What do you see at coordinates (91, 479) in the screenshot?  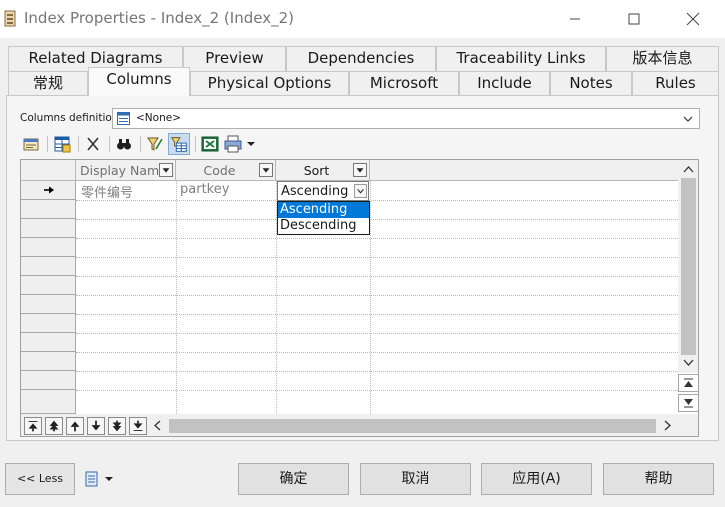 I see `tools-icon` at bounding box center [91, 479].